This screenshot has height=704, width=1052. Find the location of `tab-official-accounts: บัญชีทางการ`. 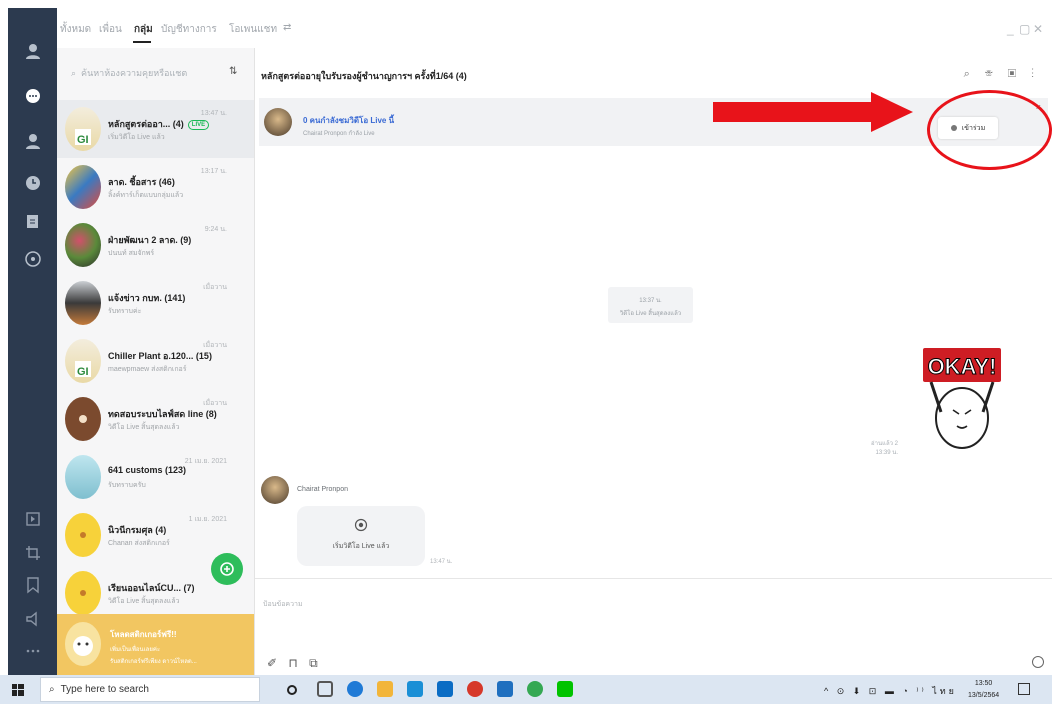

tab-official-accounts: บัญชีทางการ is located at coordinates (189, 29).